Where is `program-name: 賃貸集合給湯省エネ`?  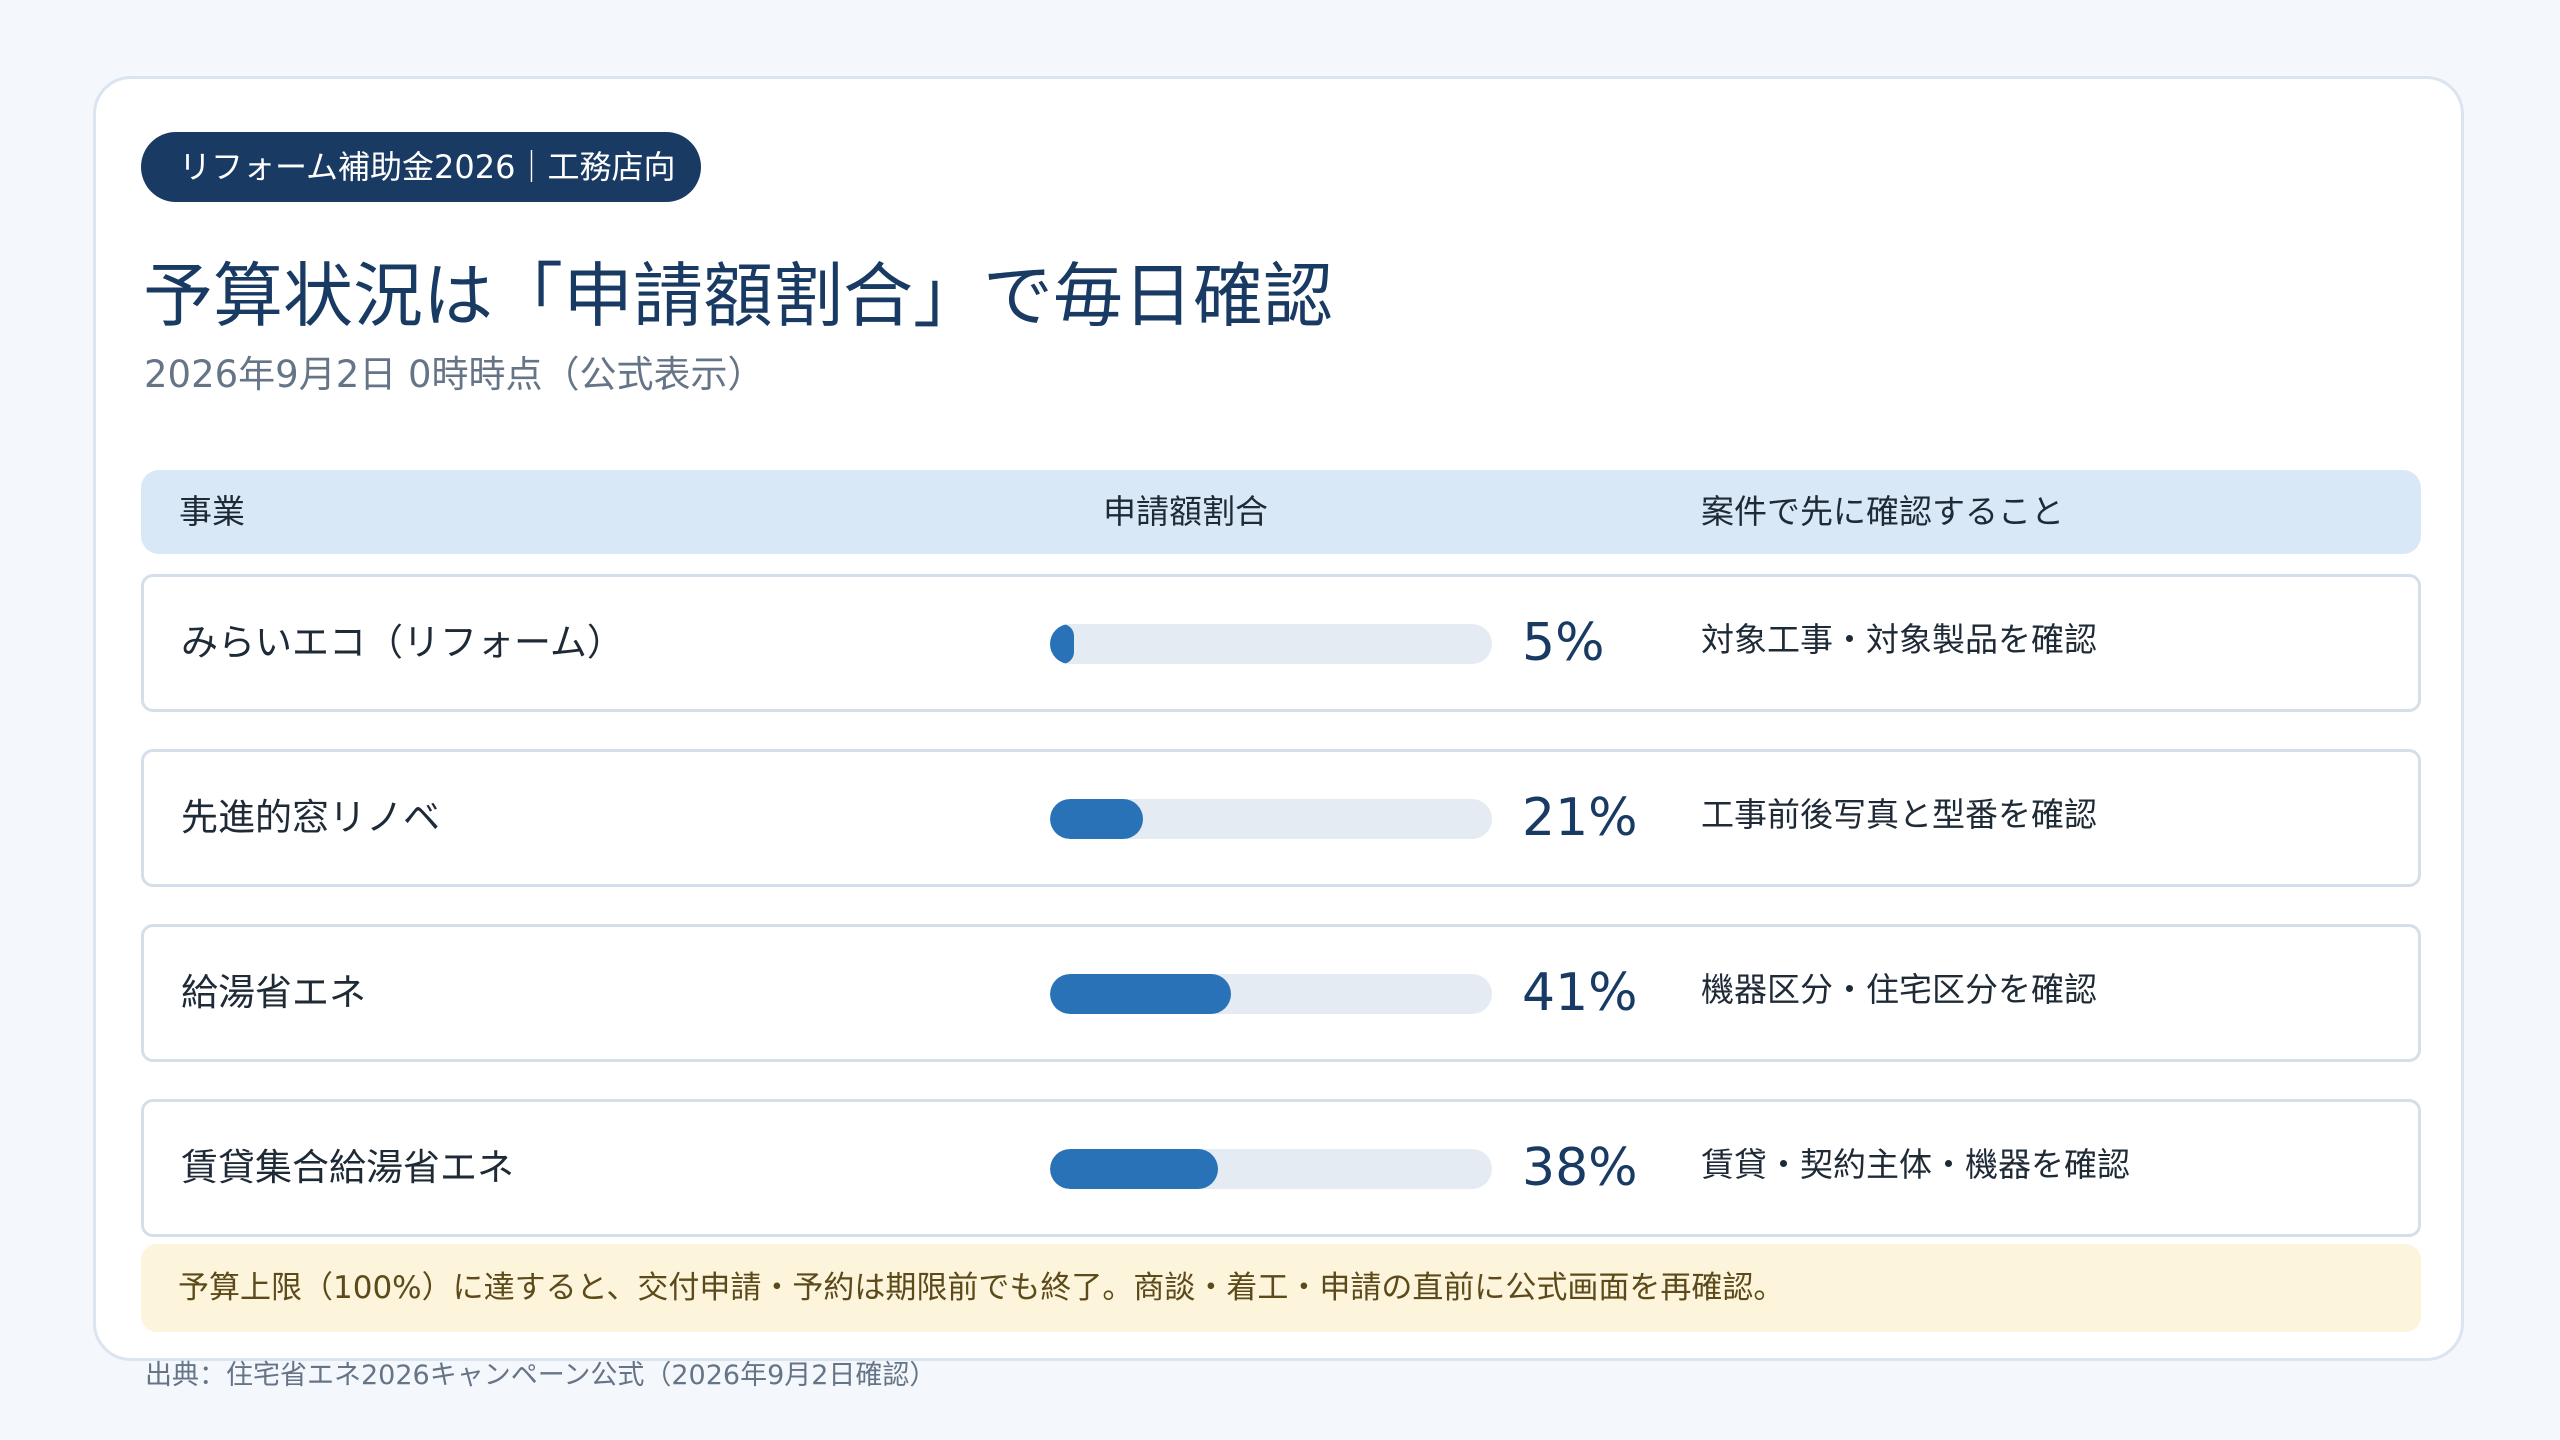
program-name: 賃貸集合給湯省エネ is located at coordinates (347, 1167).